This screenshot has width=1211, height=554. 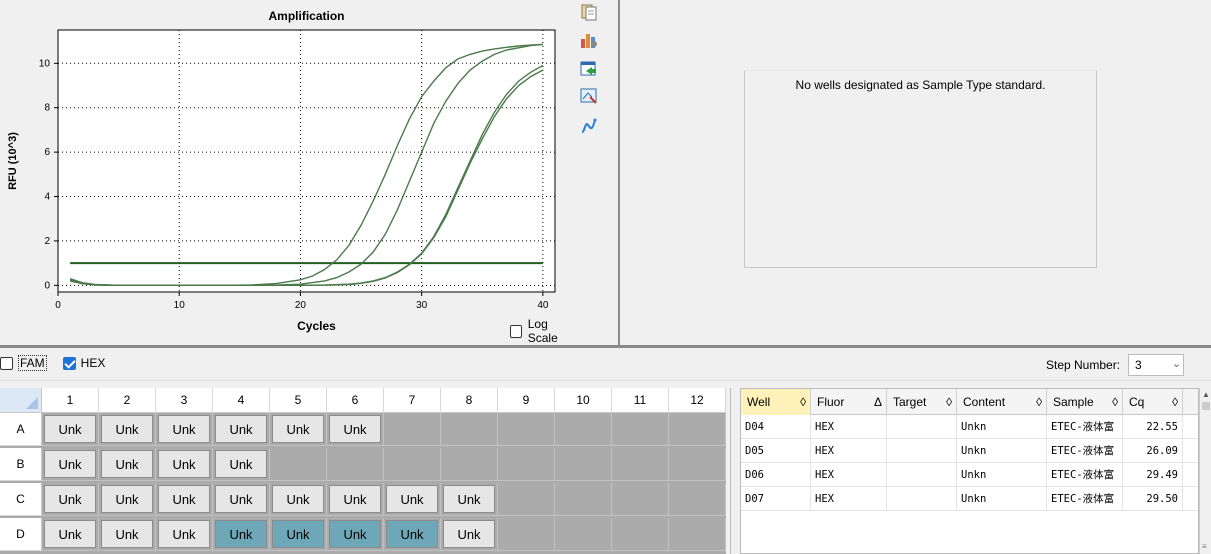 I want to click on plate-row-header: C, so click(x=21, y=499).